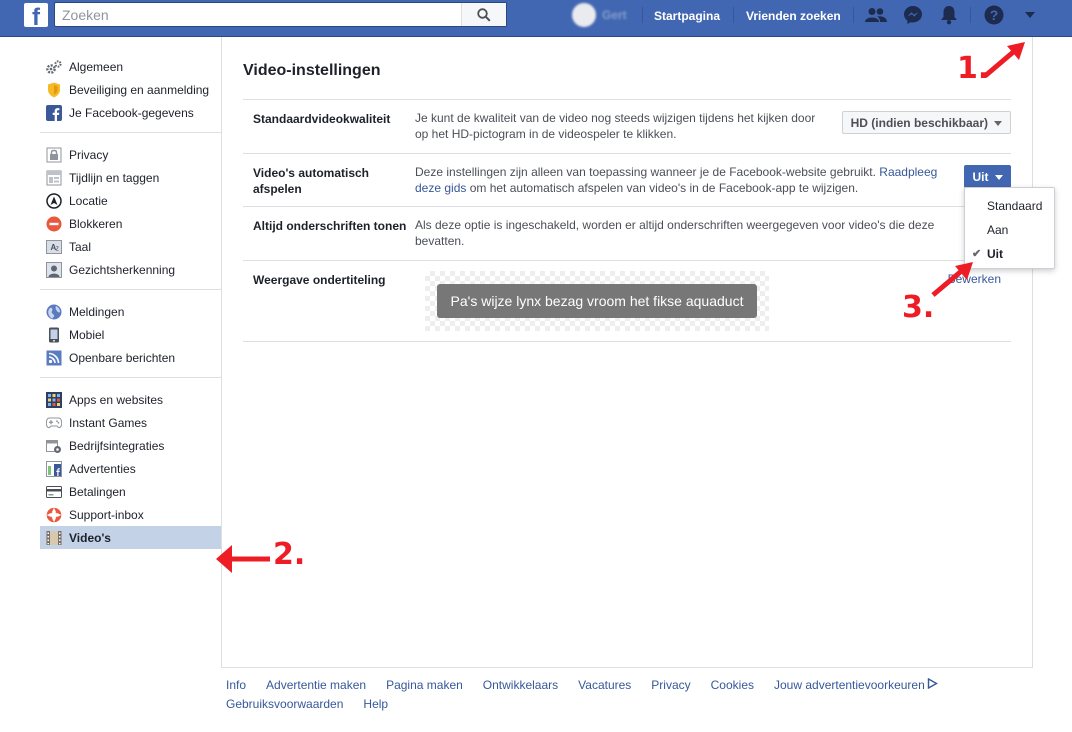  What do you see at coordinates (732, 685) in the screenshot?
I see `footer-link-cookies: Cookies` at bounding box center [732, 685].